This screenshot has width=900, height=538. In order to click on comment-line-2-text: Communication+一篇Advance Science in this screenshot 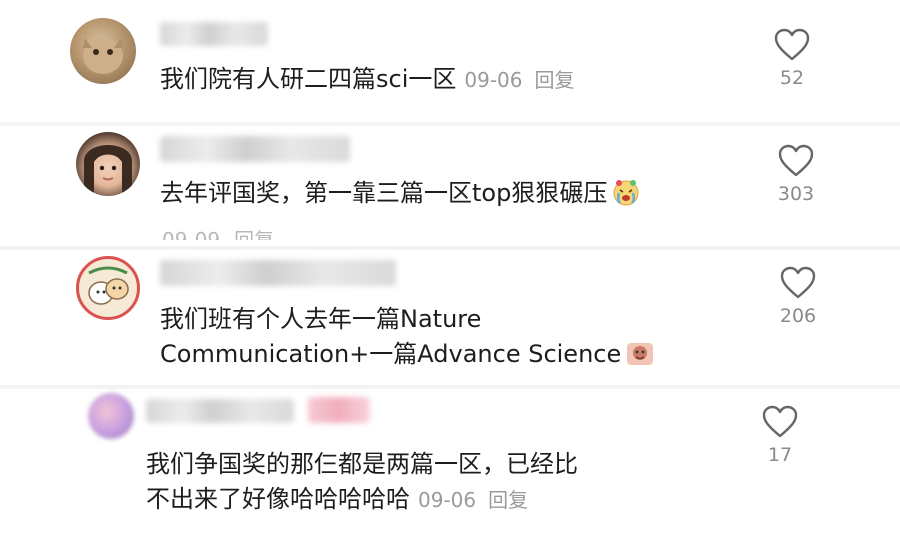, I will do `click(391, 354)`.